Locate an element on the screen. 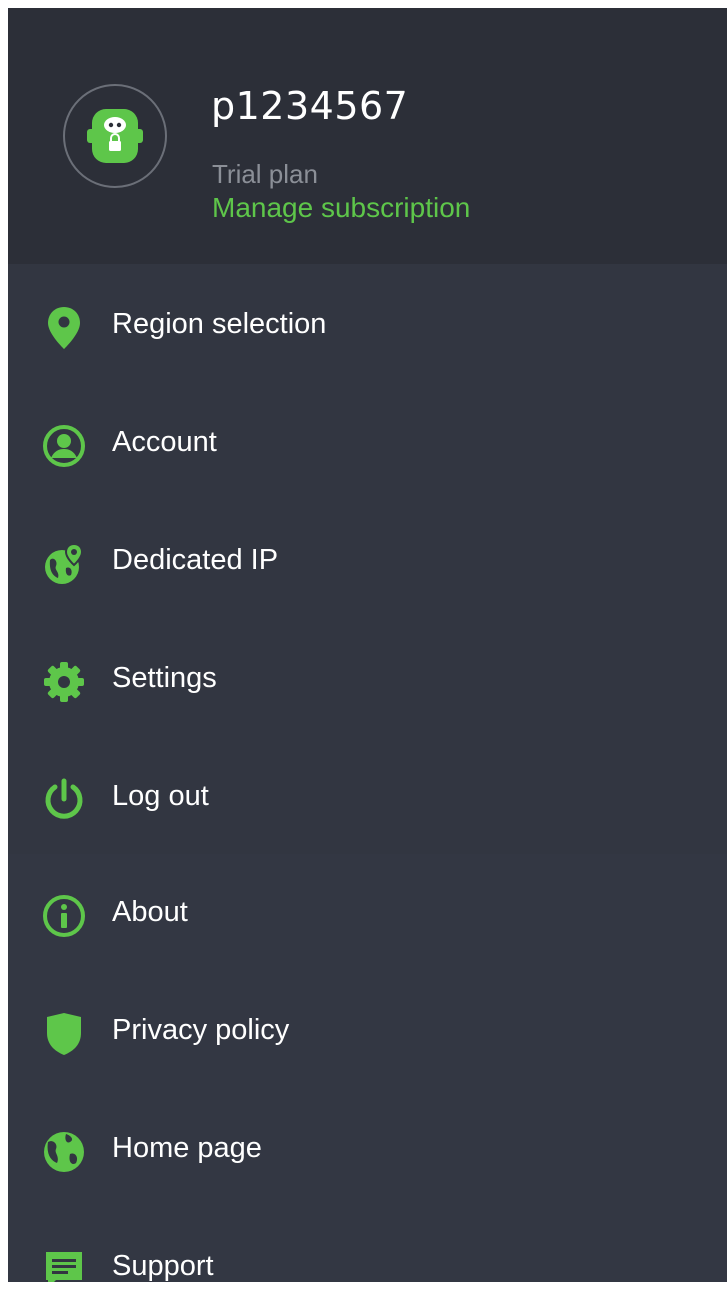  manage-subscription-link: Manage subscription is located at coordinates (341, 208).